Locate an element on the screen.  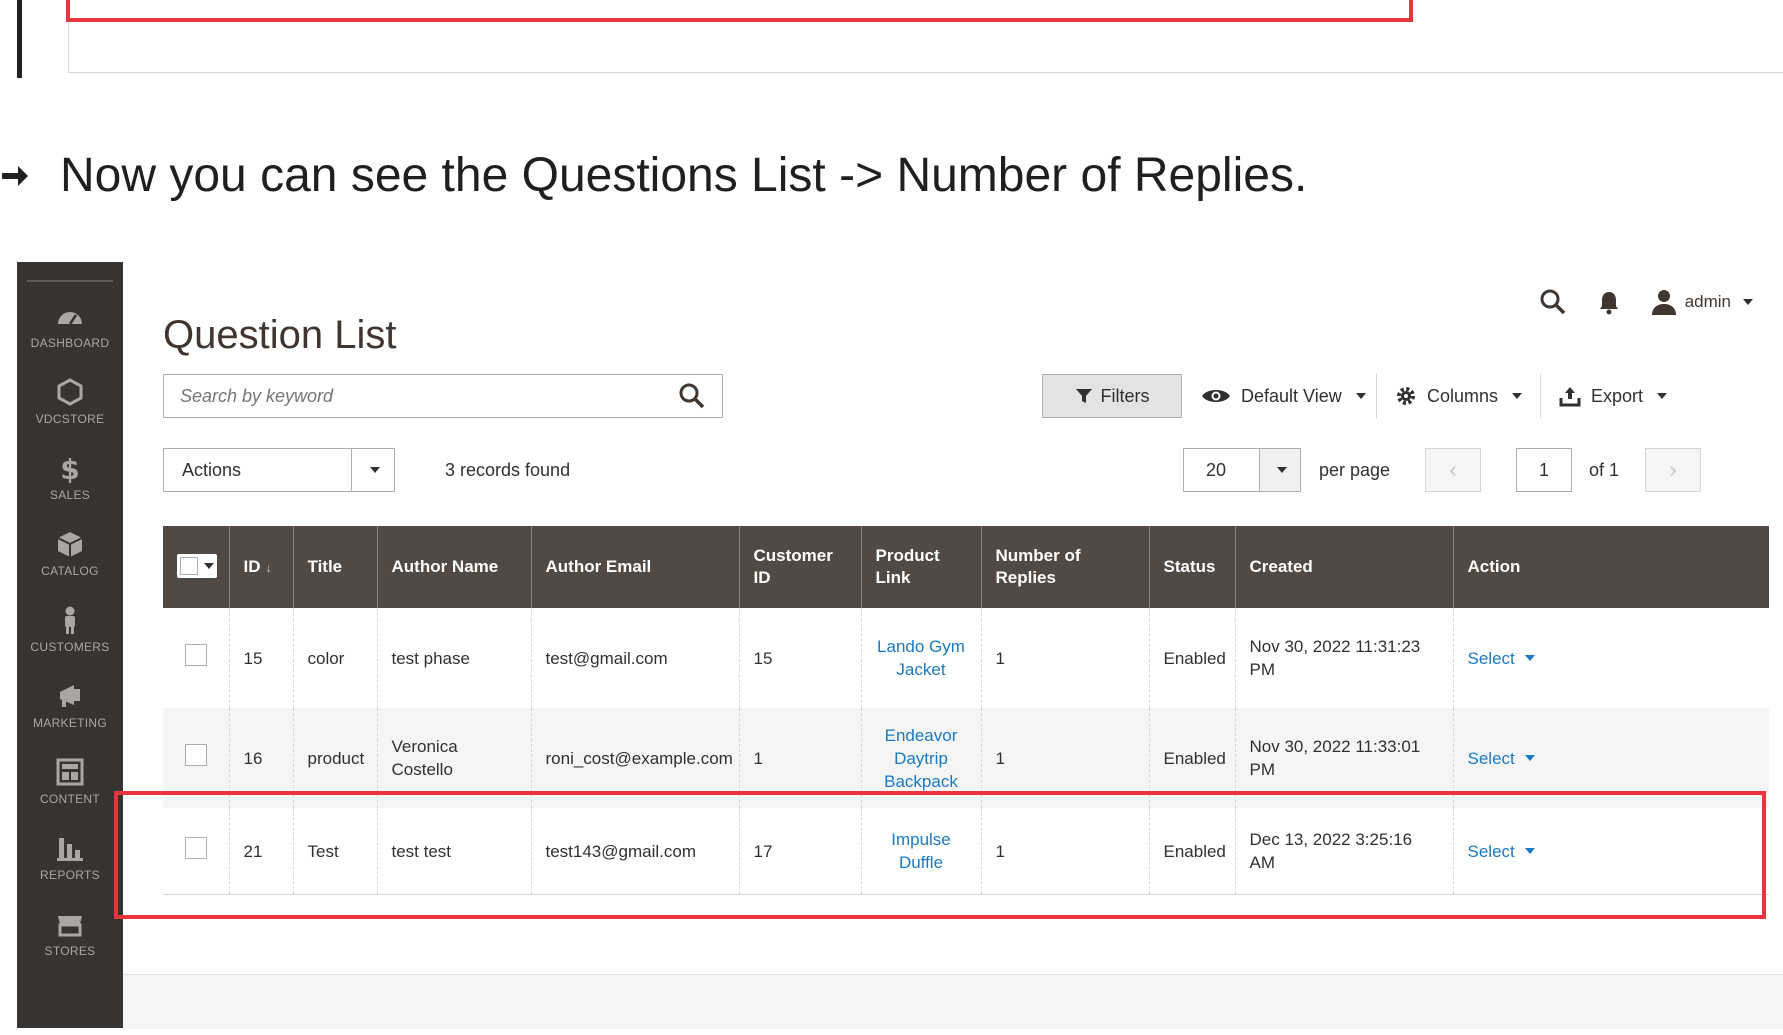
header-actions: admin is located at coordinates (1646, 302).